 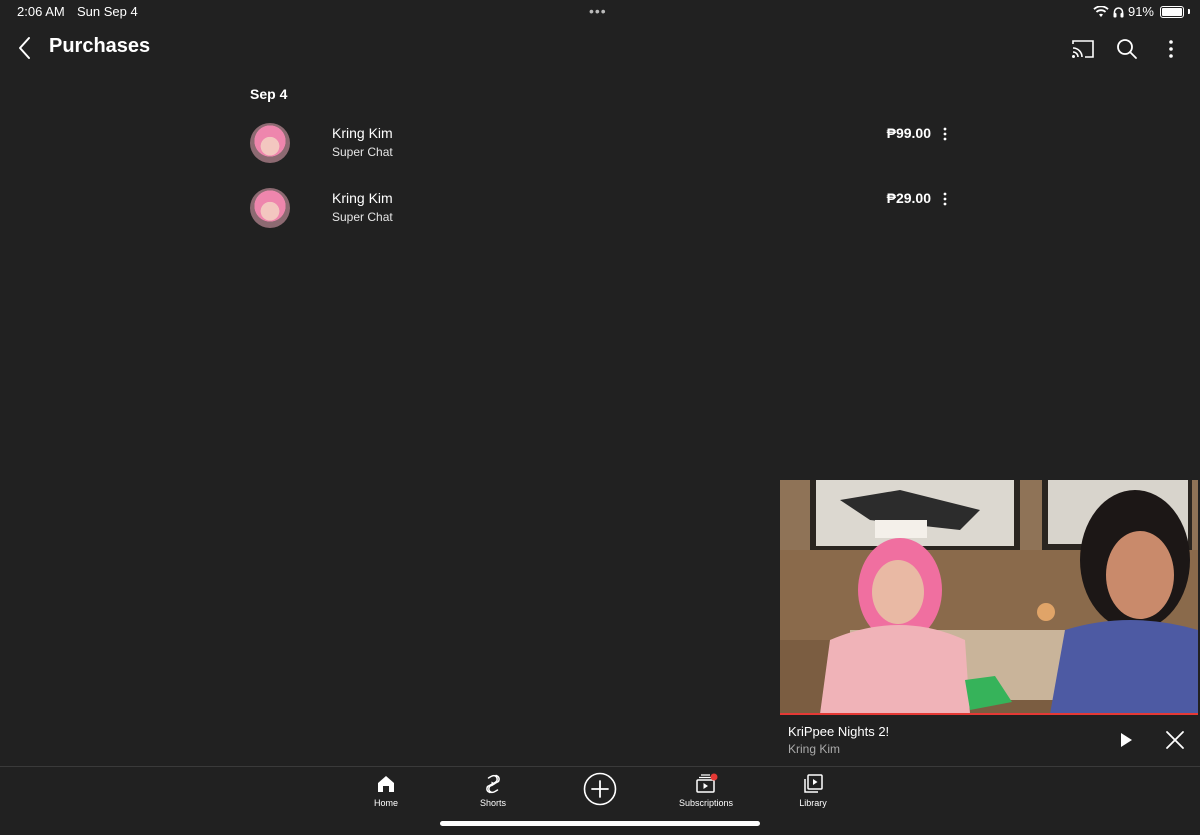 I want to click on purchase-row: Kring Kim Super Chat ₱99.00, so click(x=605, y=148).